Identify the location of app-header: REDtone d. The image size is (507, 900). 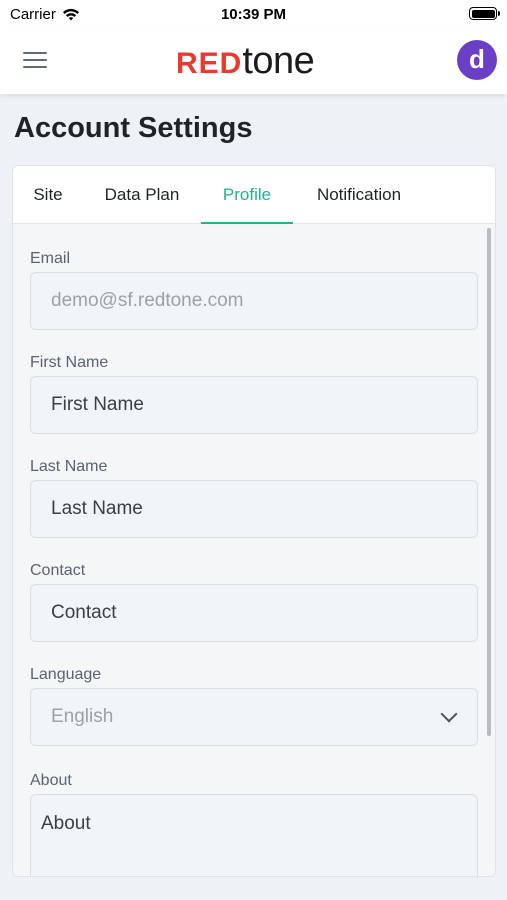
(253, 61).